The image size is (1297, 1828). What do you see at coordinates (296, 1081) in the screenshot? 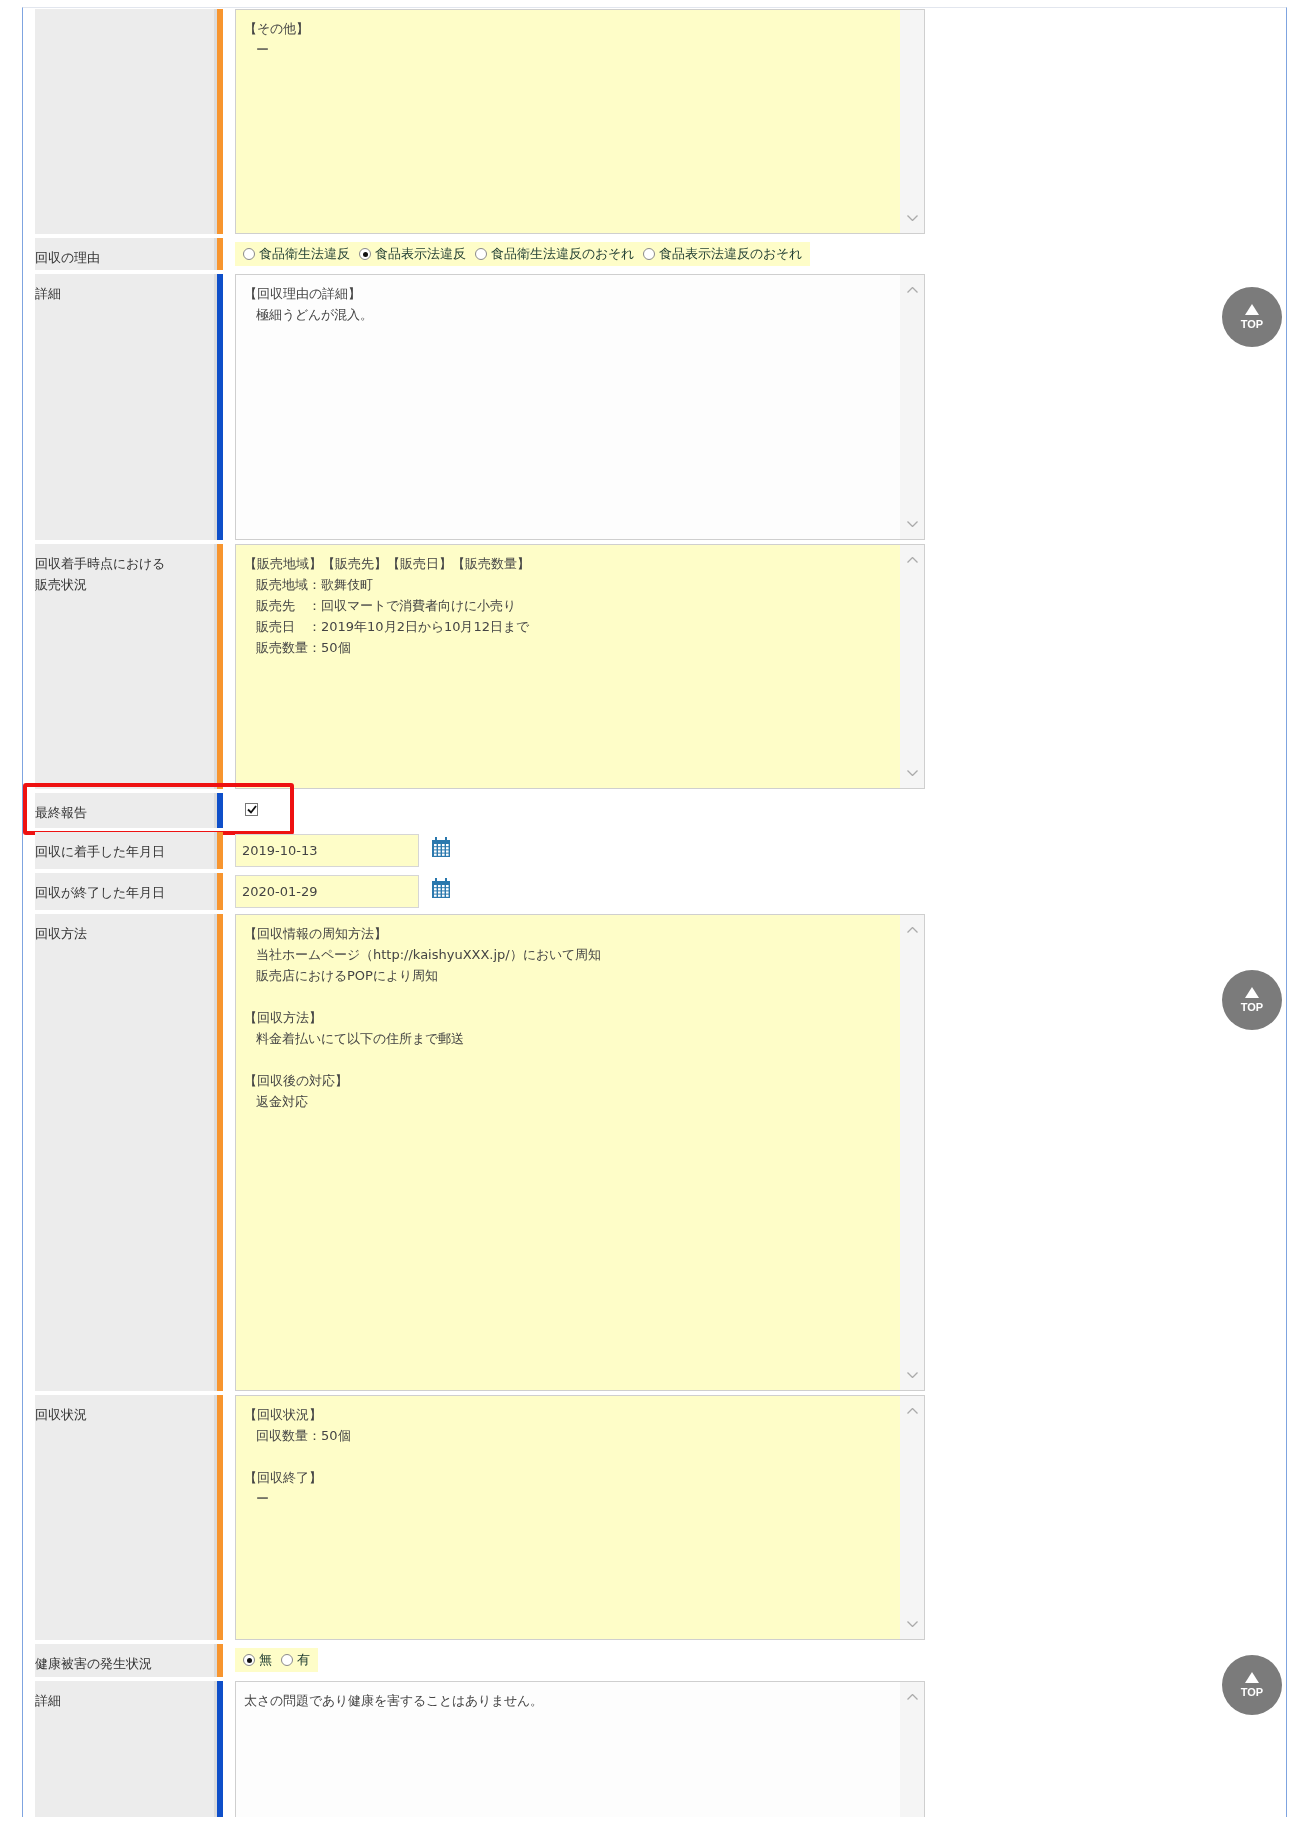
I see `text-line: 【回収後の対応】` at bounding box center [296, 1081].